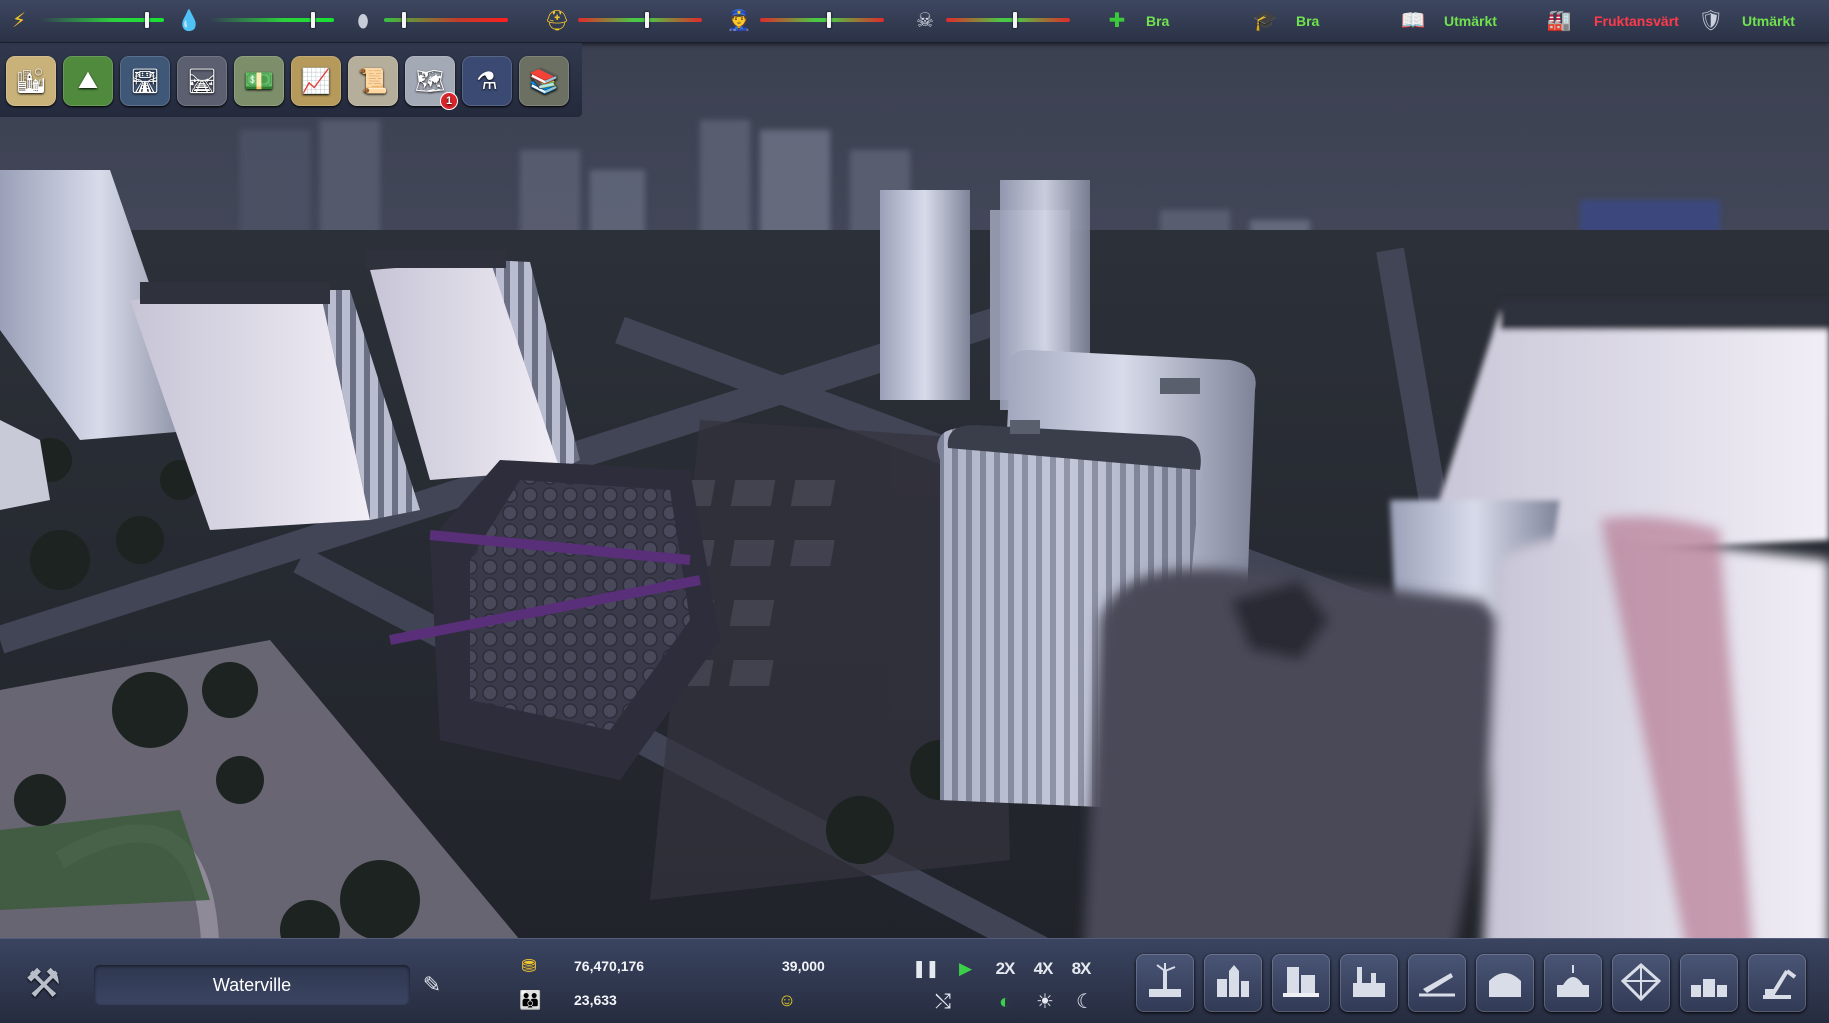 This screenshot has width=1829, height=1023. I want to click on info-views-tool: 🗺 1, so click(431, 82).